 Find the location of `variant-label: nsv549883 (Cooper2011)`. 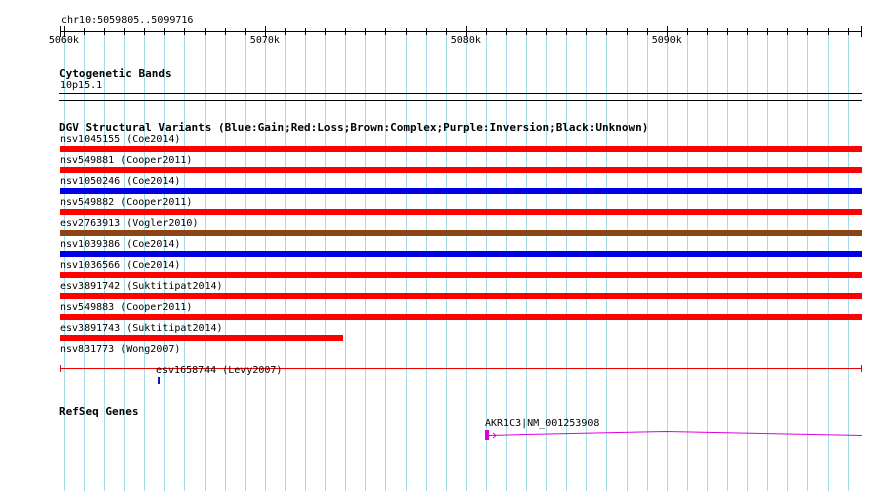

variant-label: nsv549883 (Cooper2011) is located at coordinates (126, 307).